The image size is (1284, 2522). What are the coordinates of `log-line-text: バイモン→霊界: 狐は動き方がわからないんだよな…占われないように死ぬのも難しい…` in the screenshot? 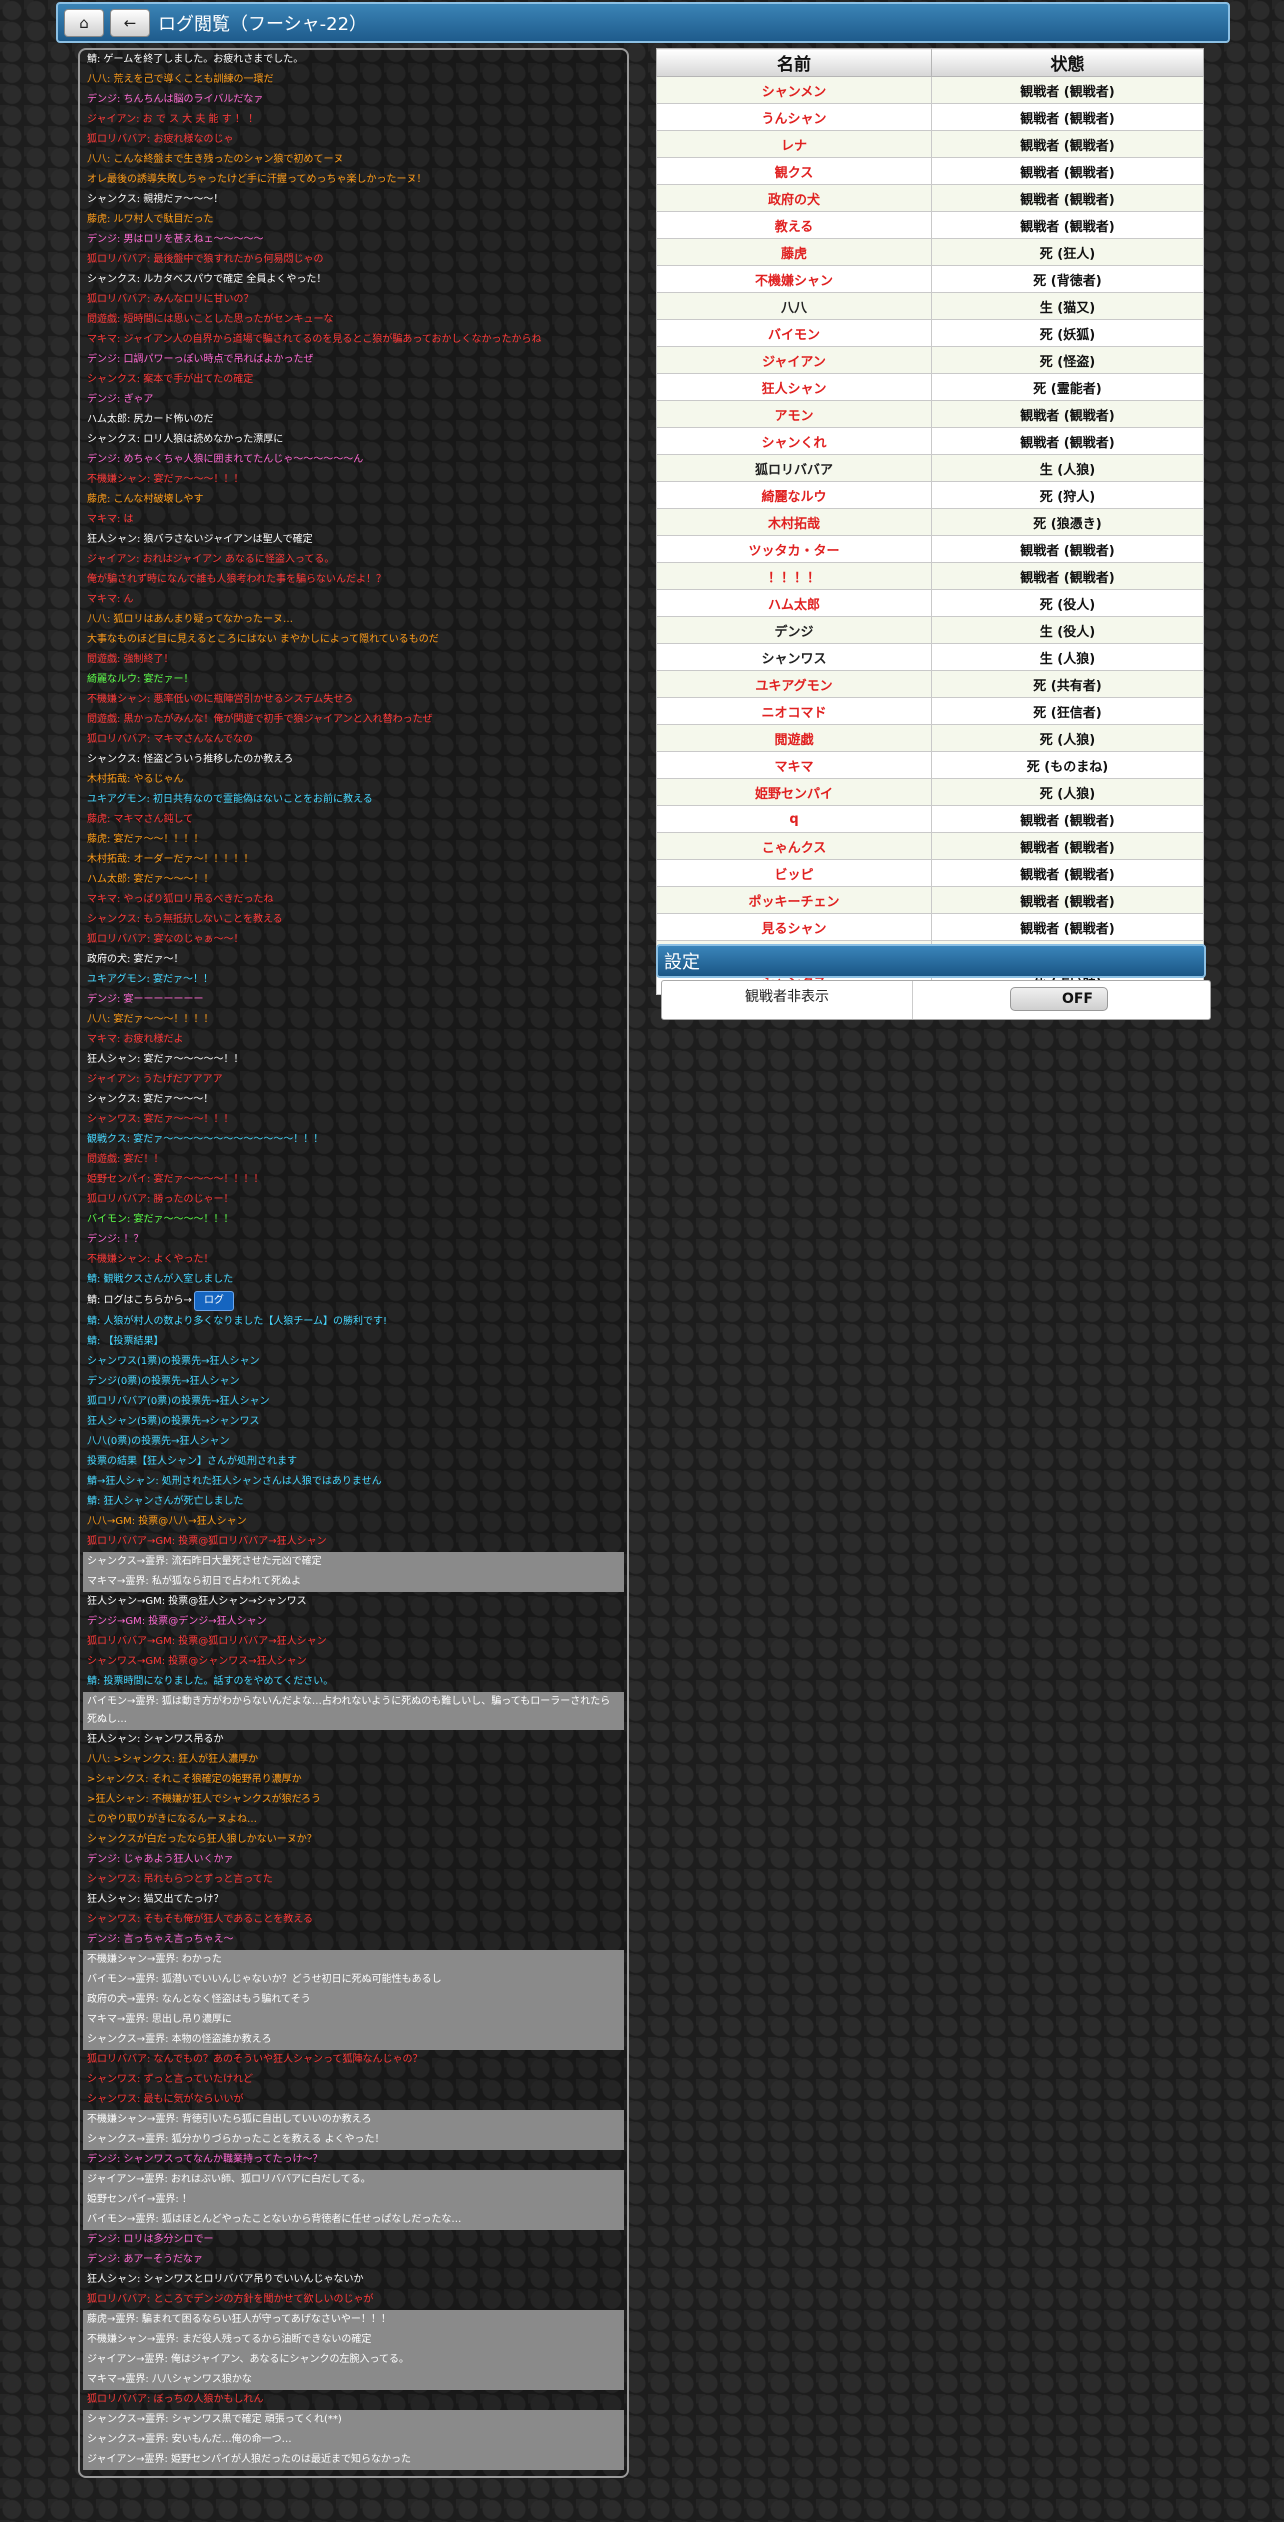 It's located at (349, 1710).